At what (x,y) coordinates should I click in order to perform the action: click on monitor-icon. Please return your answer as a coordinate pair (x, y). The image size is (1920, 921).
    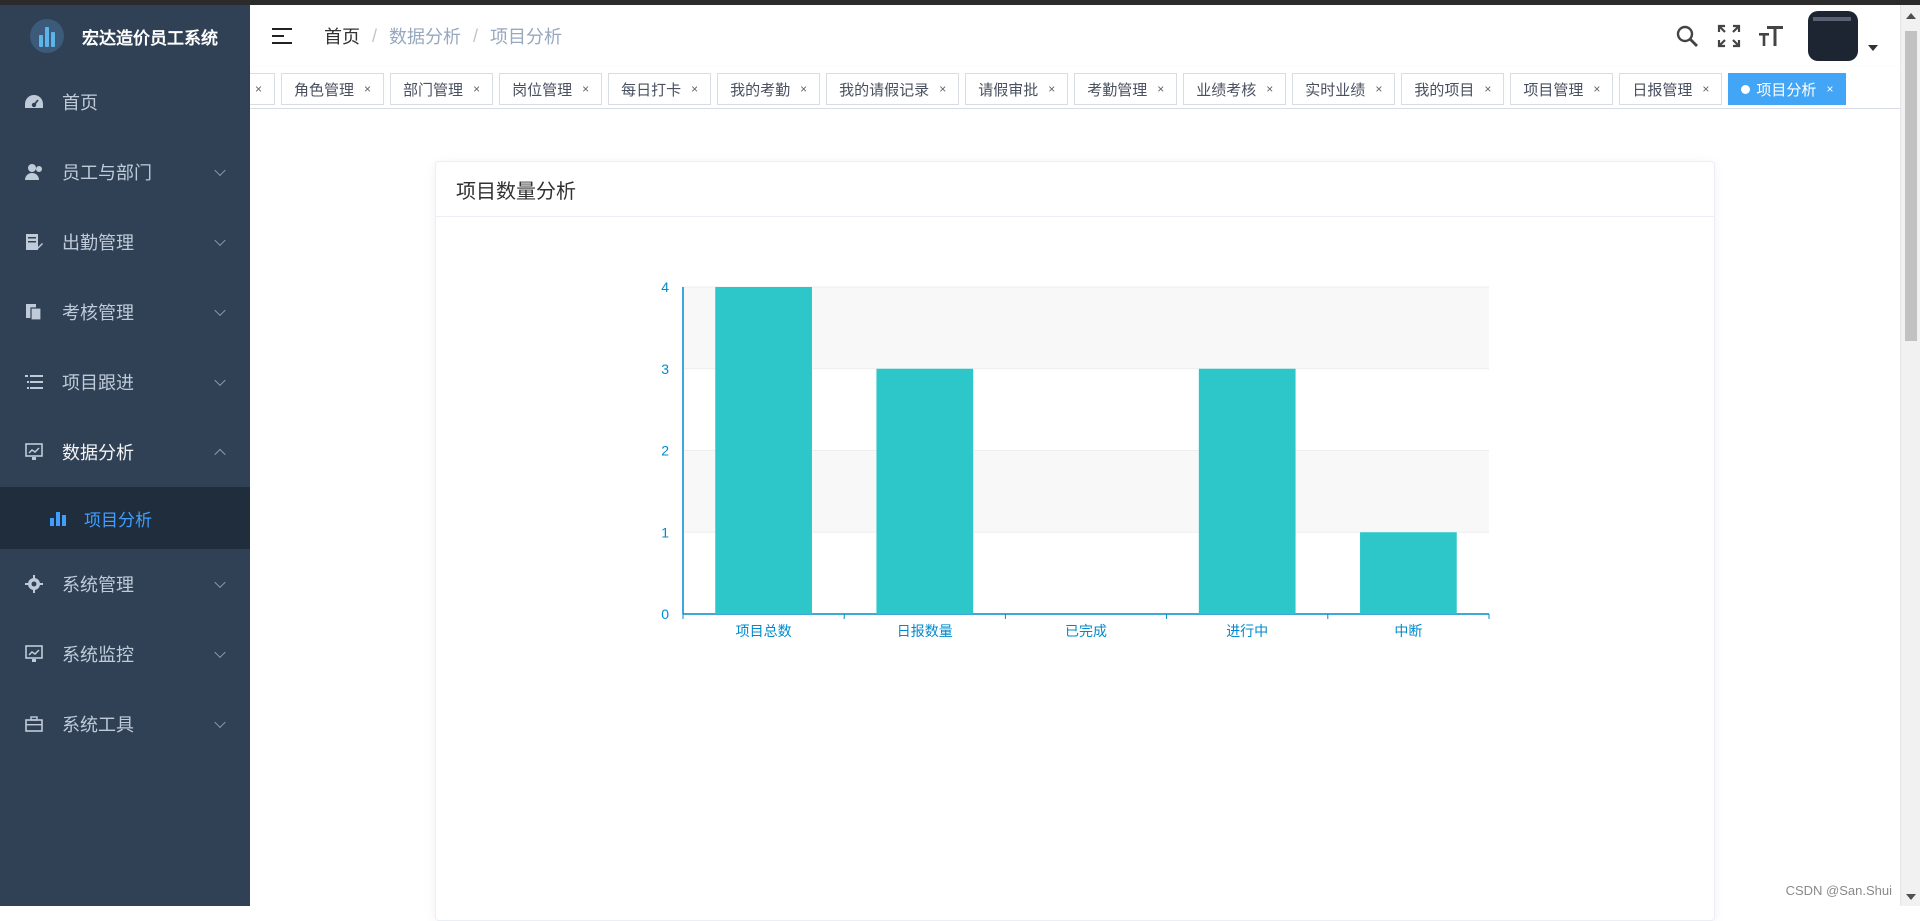
    Looking at the image, I should click on (34, 654).